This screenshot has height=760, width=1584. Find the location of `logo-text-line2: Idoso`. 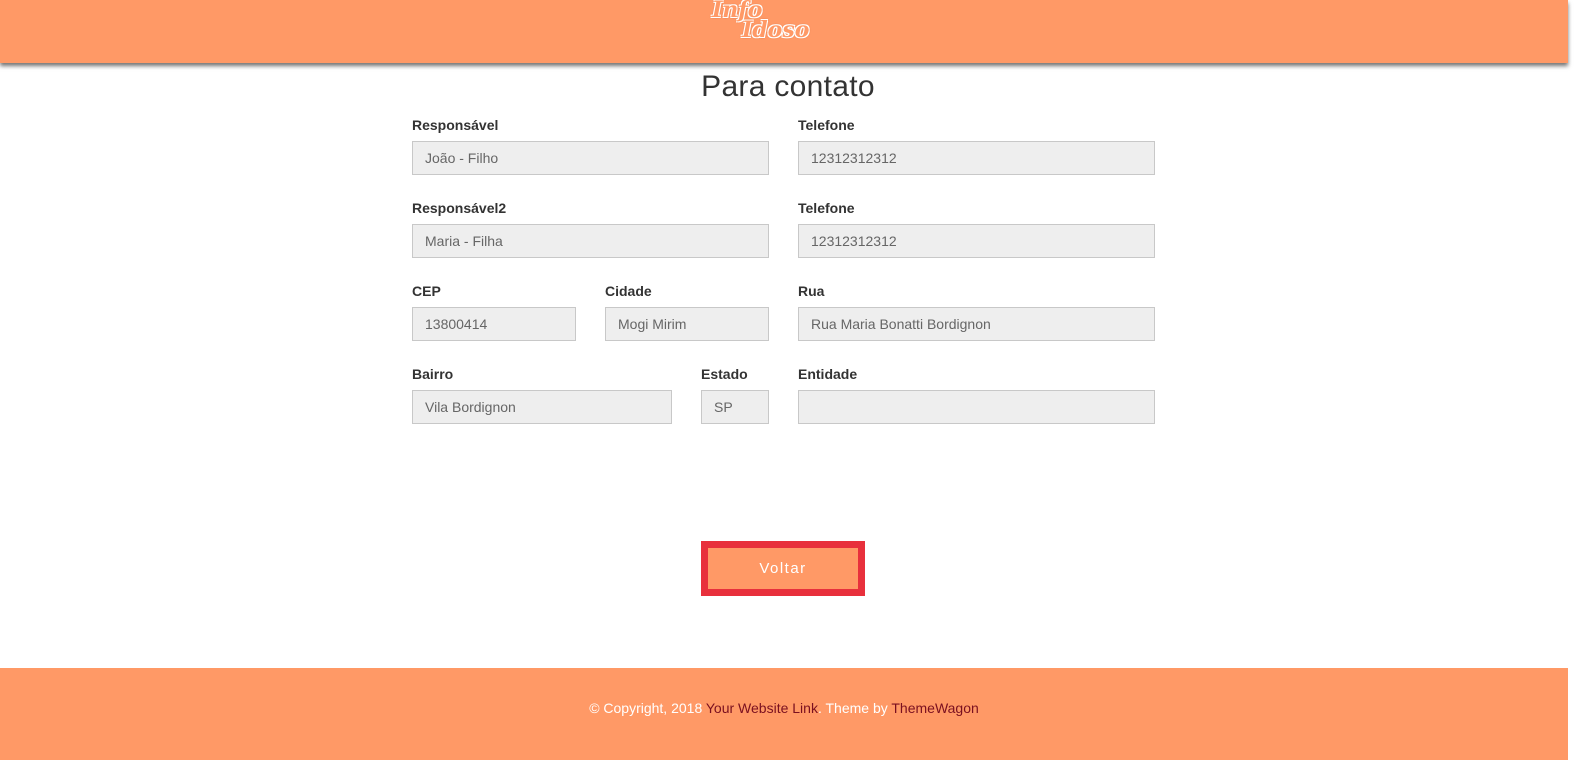

logo-text-line2: Idoso is located at coordinates (776, 30).